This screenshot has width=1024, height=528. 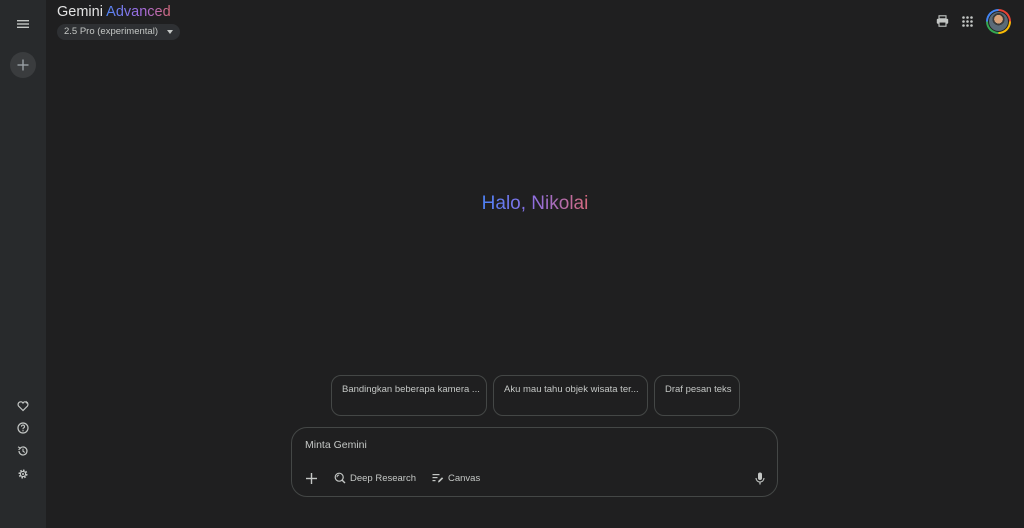 I want to click on app-title: Gemini Advanced, so click(x=114, y=12).